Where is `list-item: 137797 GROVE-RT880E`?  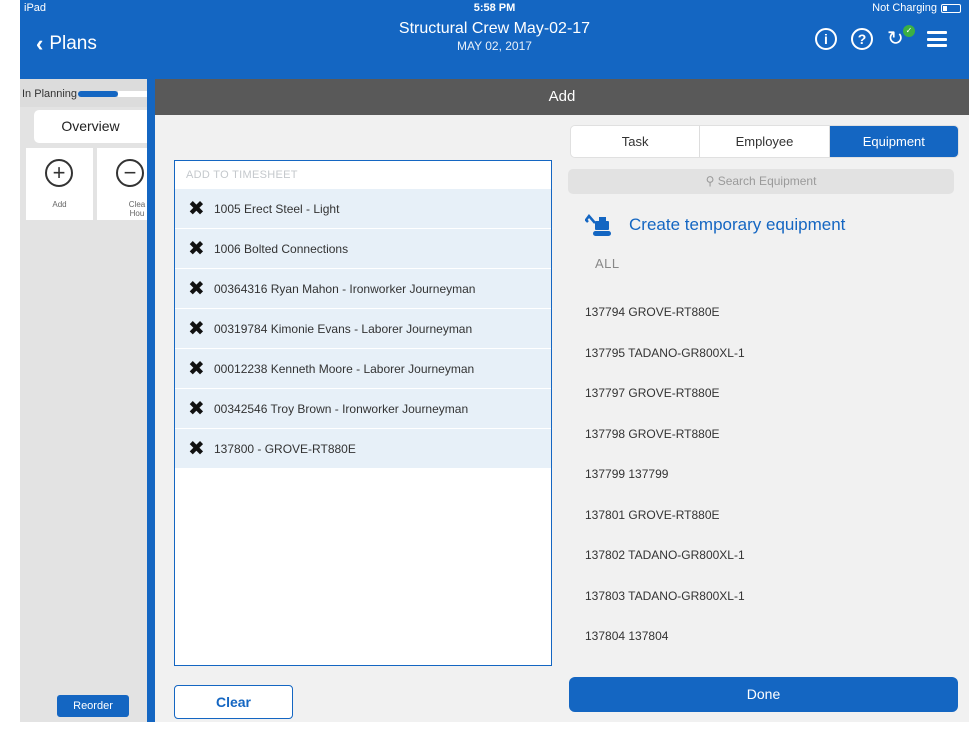 list-item: 137797 GROVE-RT880E is located at coordinates (665, 393).